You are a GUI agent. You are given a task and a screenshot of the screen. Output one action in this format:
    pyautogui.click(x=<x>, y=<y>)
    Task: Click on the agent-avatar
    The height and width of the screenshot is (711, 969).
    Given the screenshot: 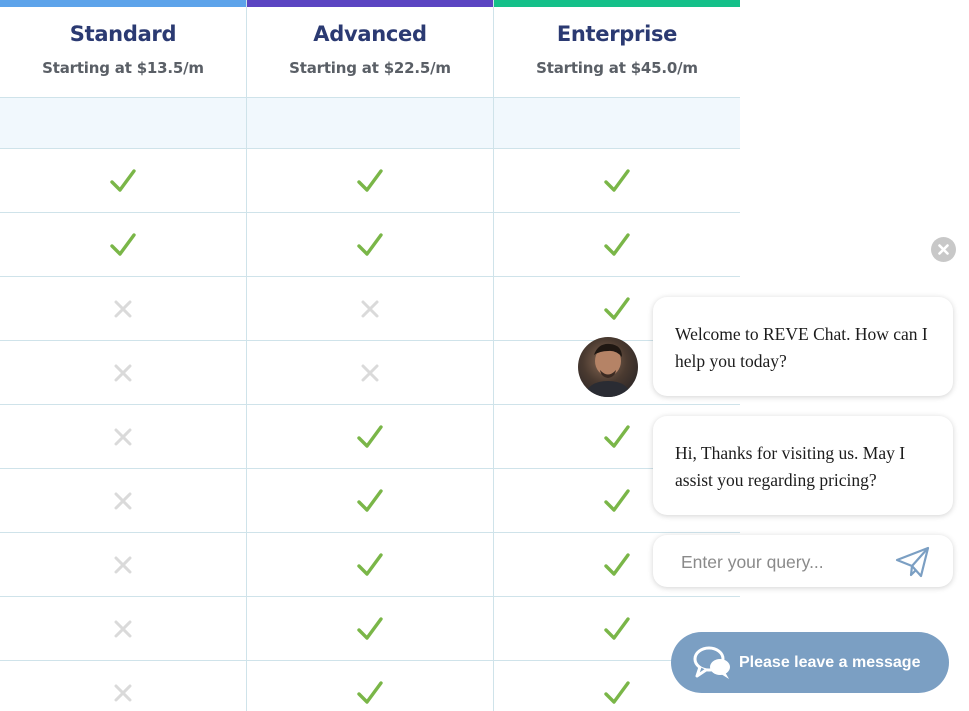 What is the action you would take?
    pyautogui.click(x=608, y=367)
    